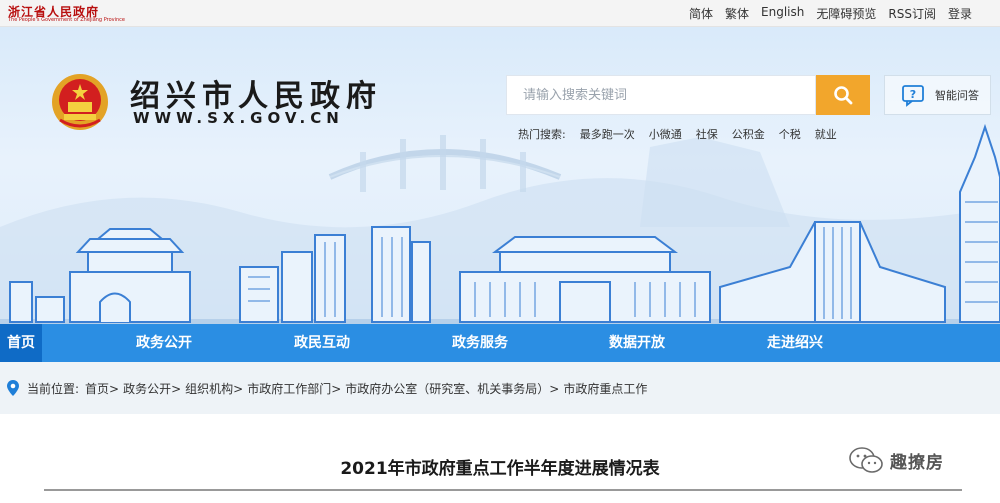  I want to click on main-nav: 首页 政务公开 政民互动 政务服务 数据开放 走进绍兴, so click(500, 343).